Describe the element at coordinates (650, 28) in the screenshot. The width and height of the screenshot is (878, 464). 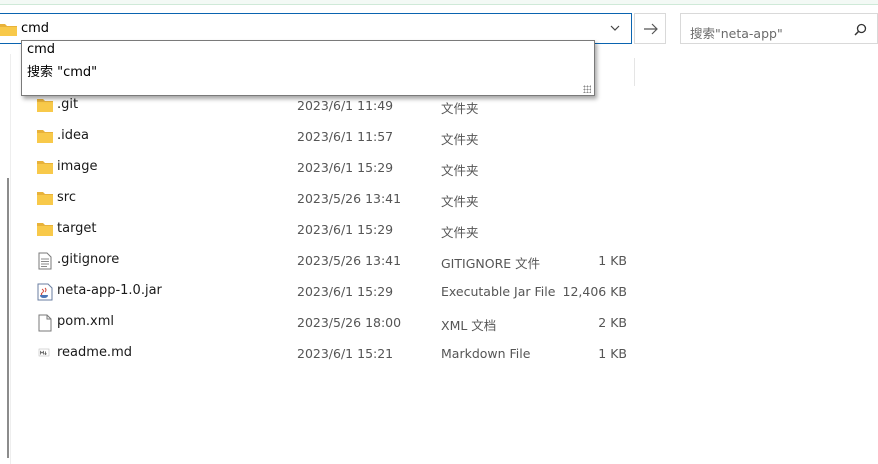
I see `go-button` at that location.